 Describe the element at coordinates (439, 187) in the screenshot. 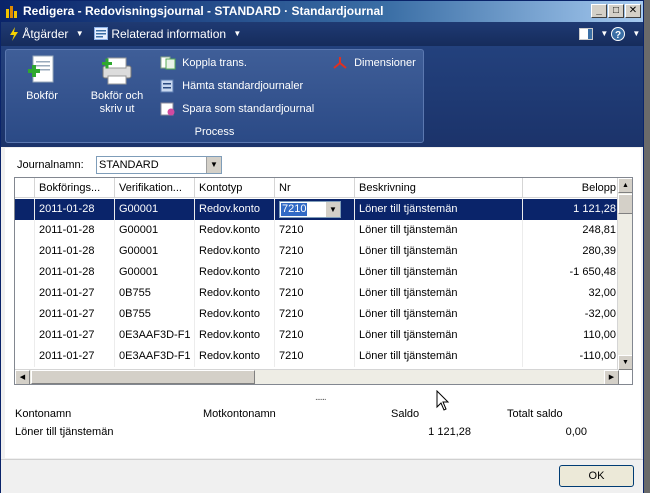

I see `column-header-description: Beskrivning` at that location.